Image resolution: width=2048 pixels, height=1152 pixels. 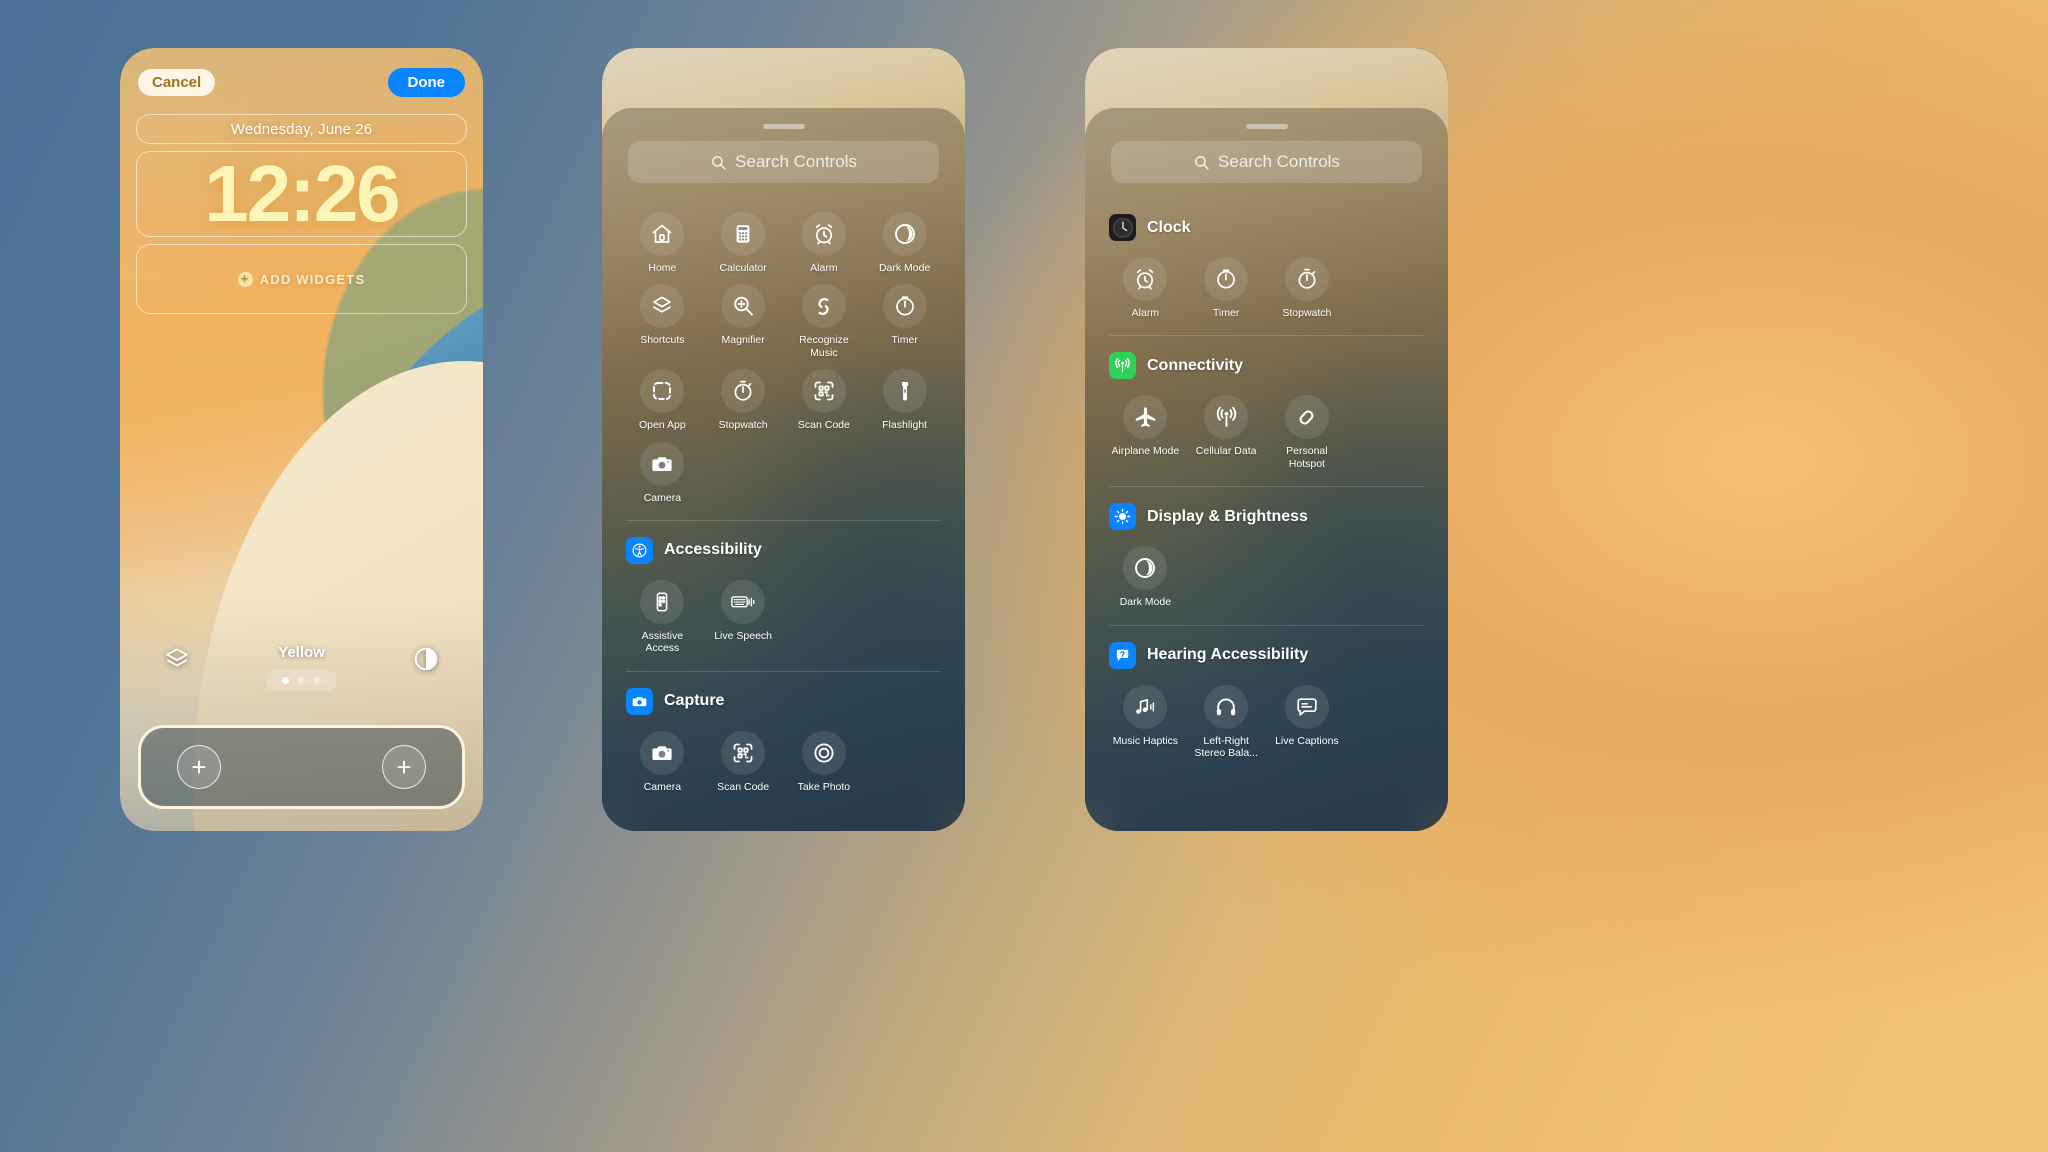 I want to click on shortcuts-icon, so click(x=662, y=306).